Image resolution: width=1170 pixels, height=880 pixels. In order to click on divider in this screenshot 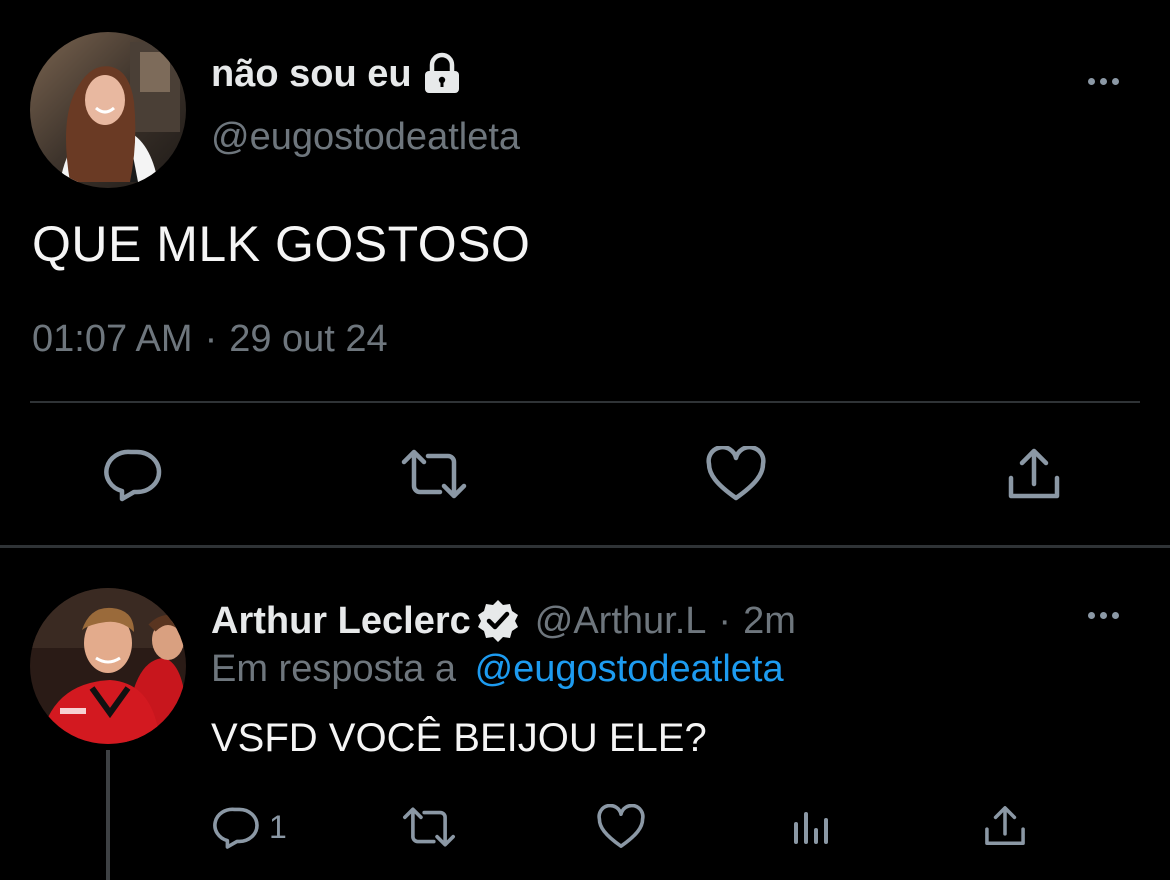, I will do `click(585, 402)`.